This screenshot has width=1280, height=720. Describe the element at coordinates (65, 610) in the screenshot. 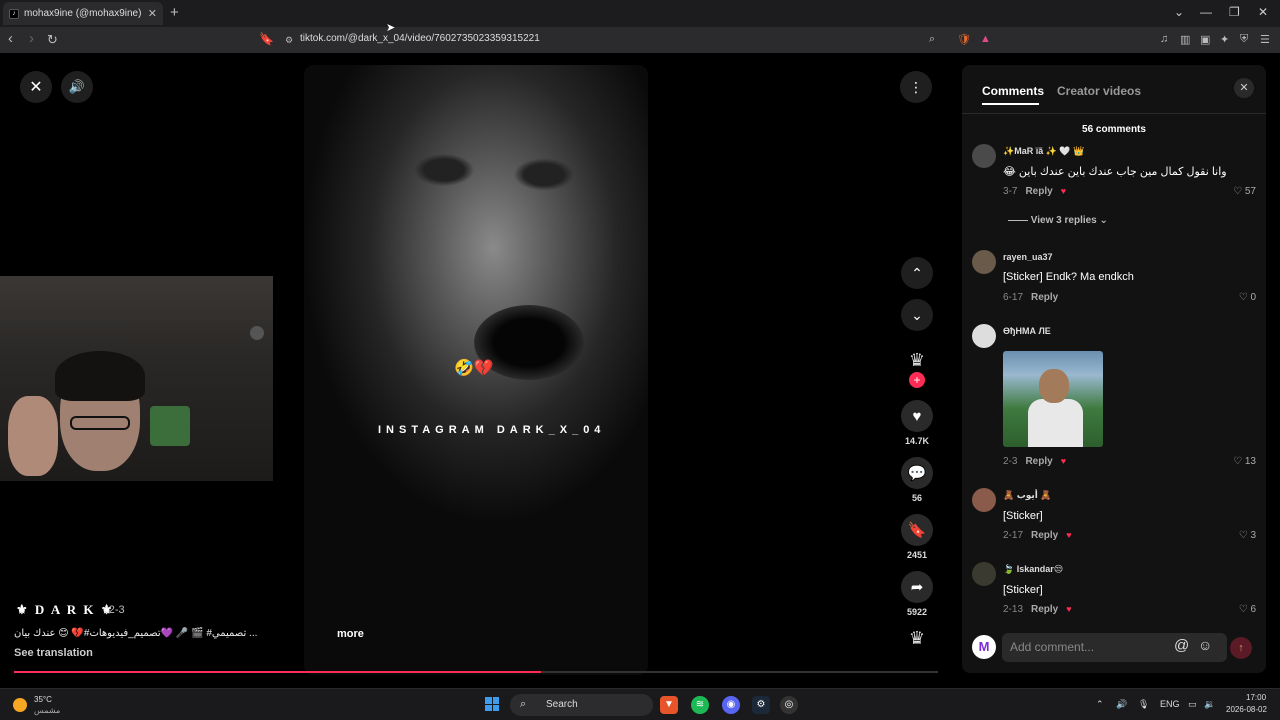

I see `author-name: ⚜ D A R K ⚜` at that location.